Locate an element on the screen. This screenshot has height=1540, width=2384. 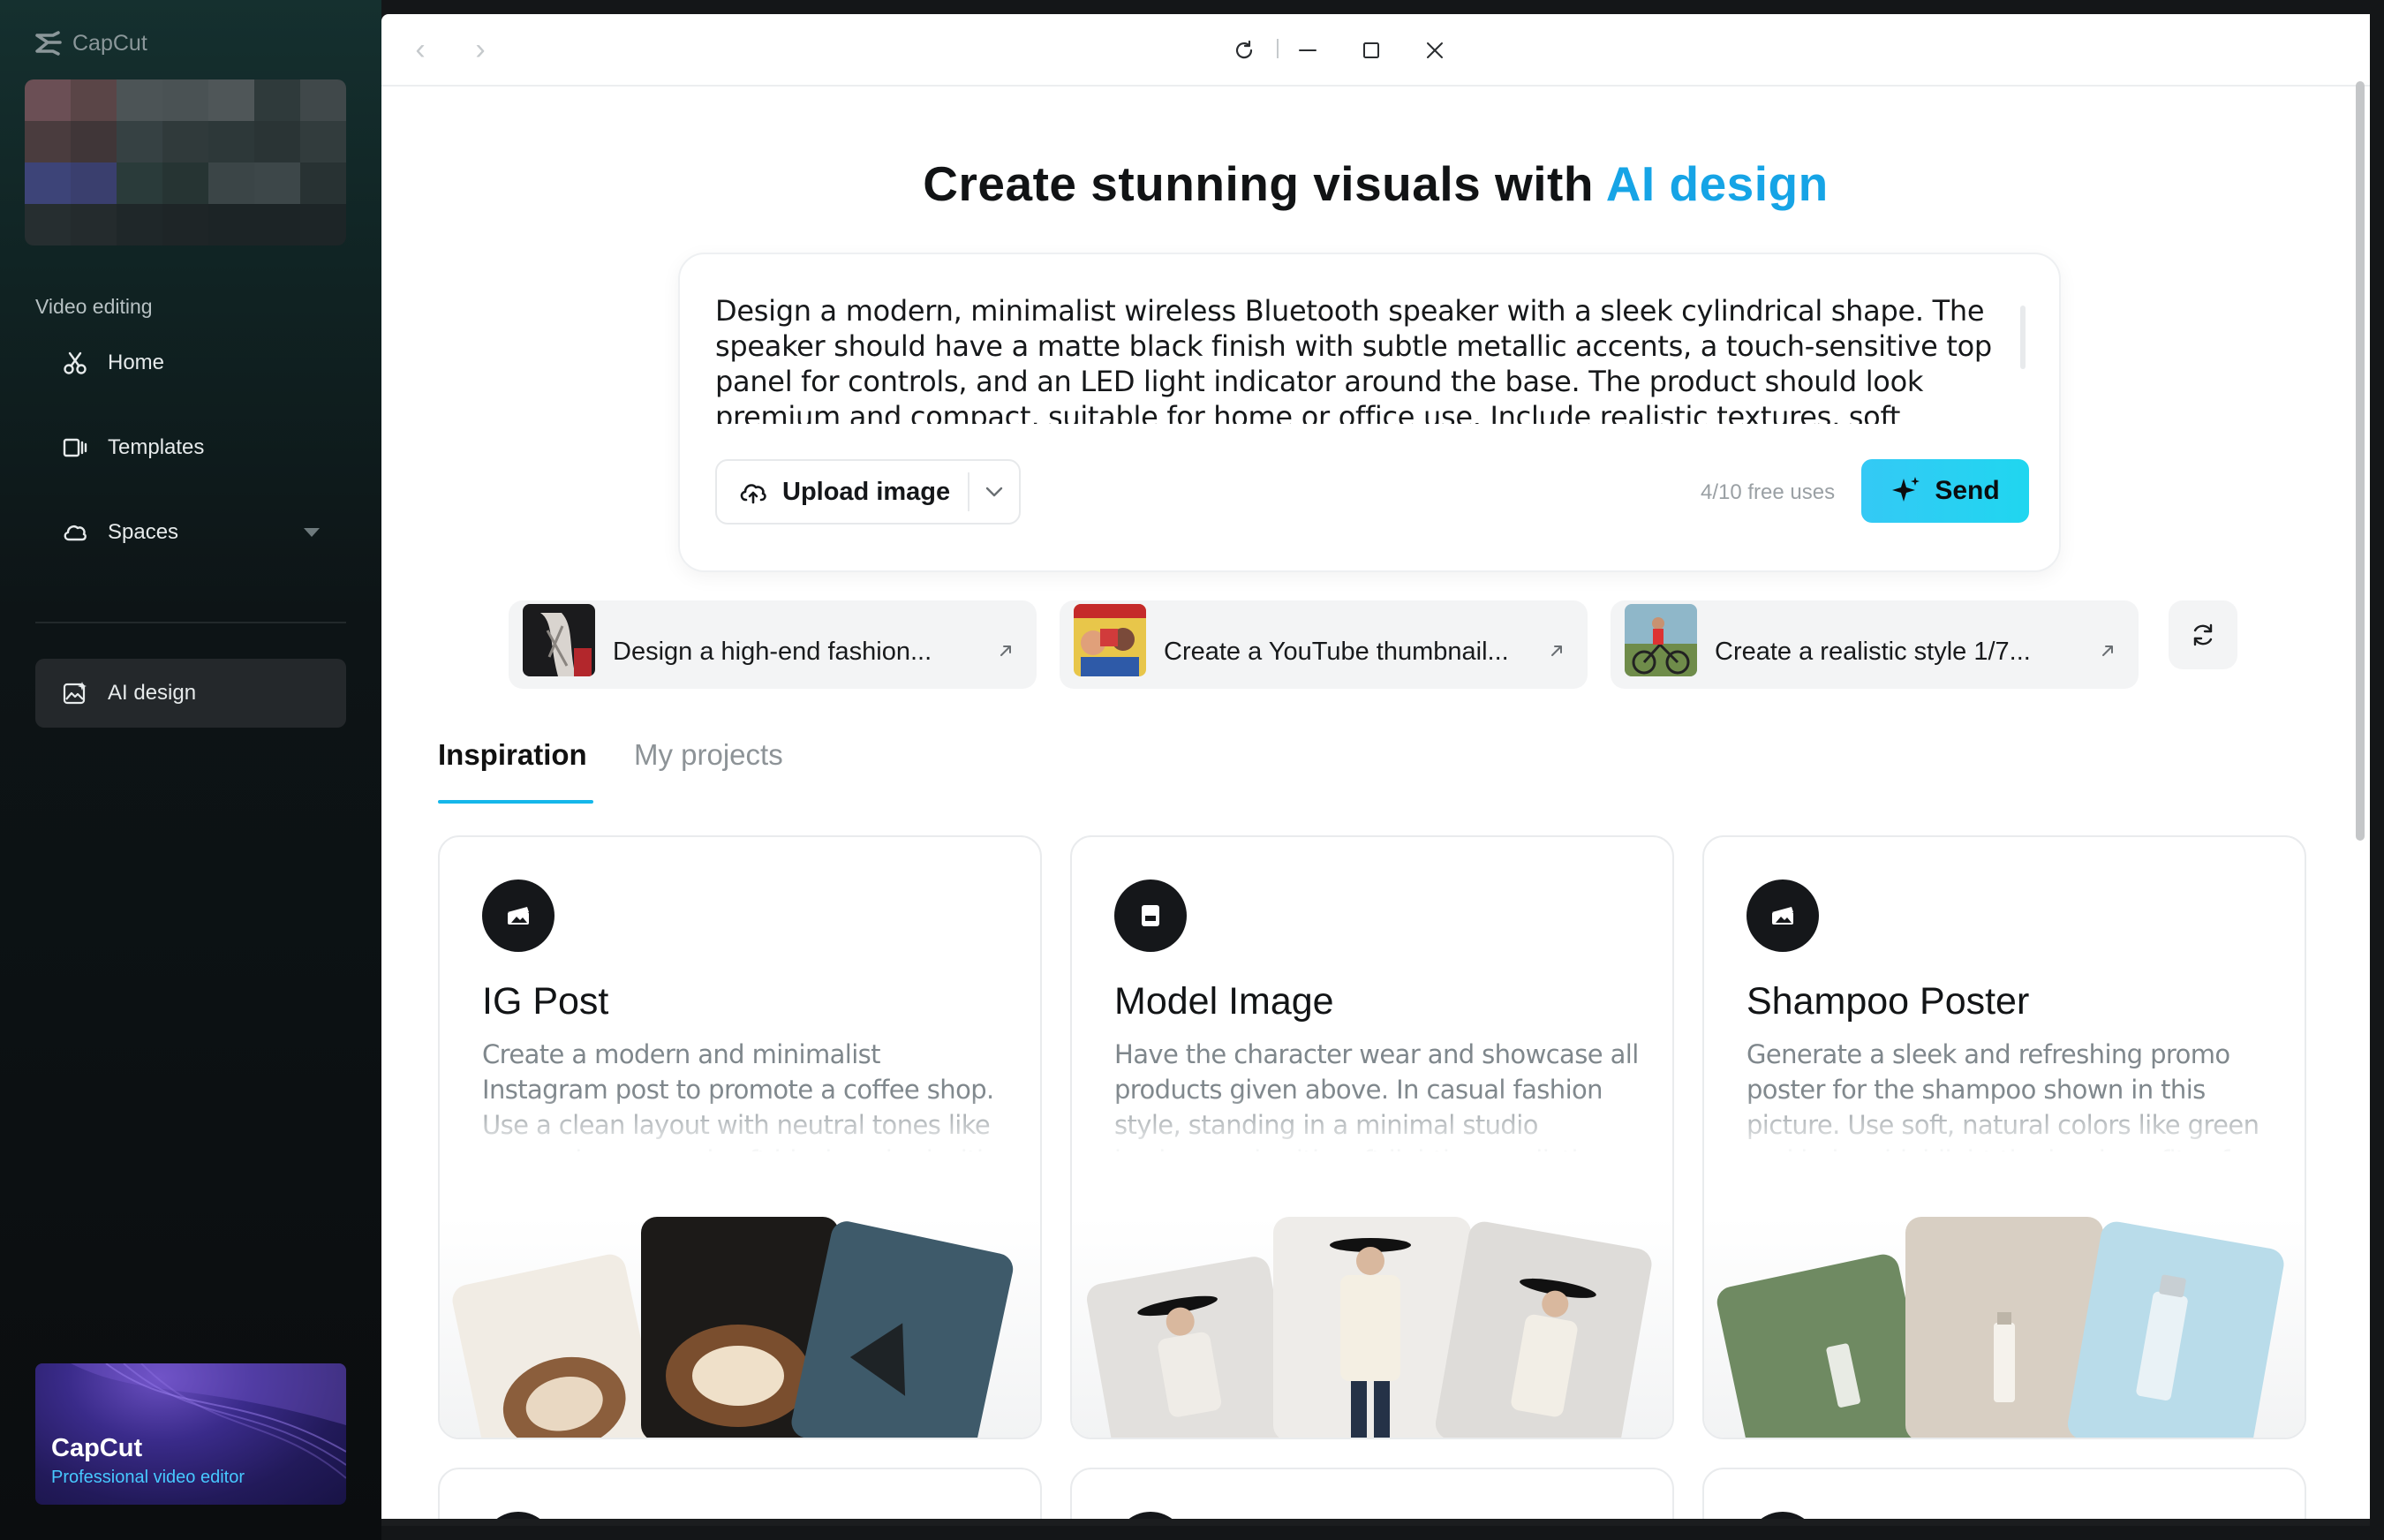
refresh-suggestions-button is located at coordinates (2203, 634).